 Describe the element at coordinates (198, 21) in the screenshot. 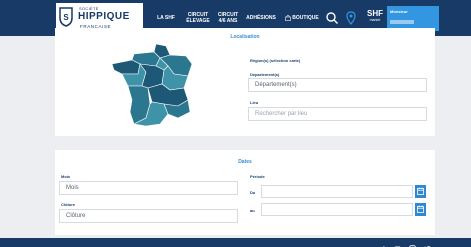

I see `nav-circuit-elevage-line2: ÉLEVAGE` at that location.